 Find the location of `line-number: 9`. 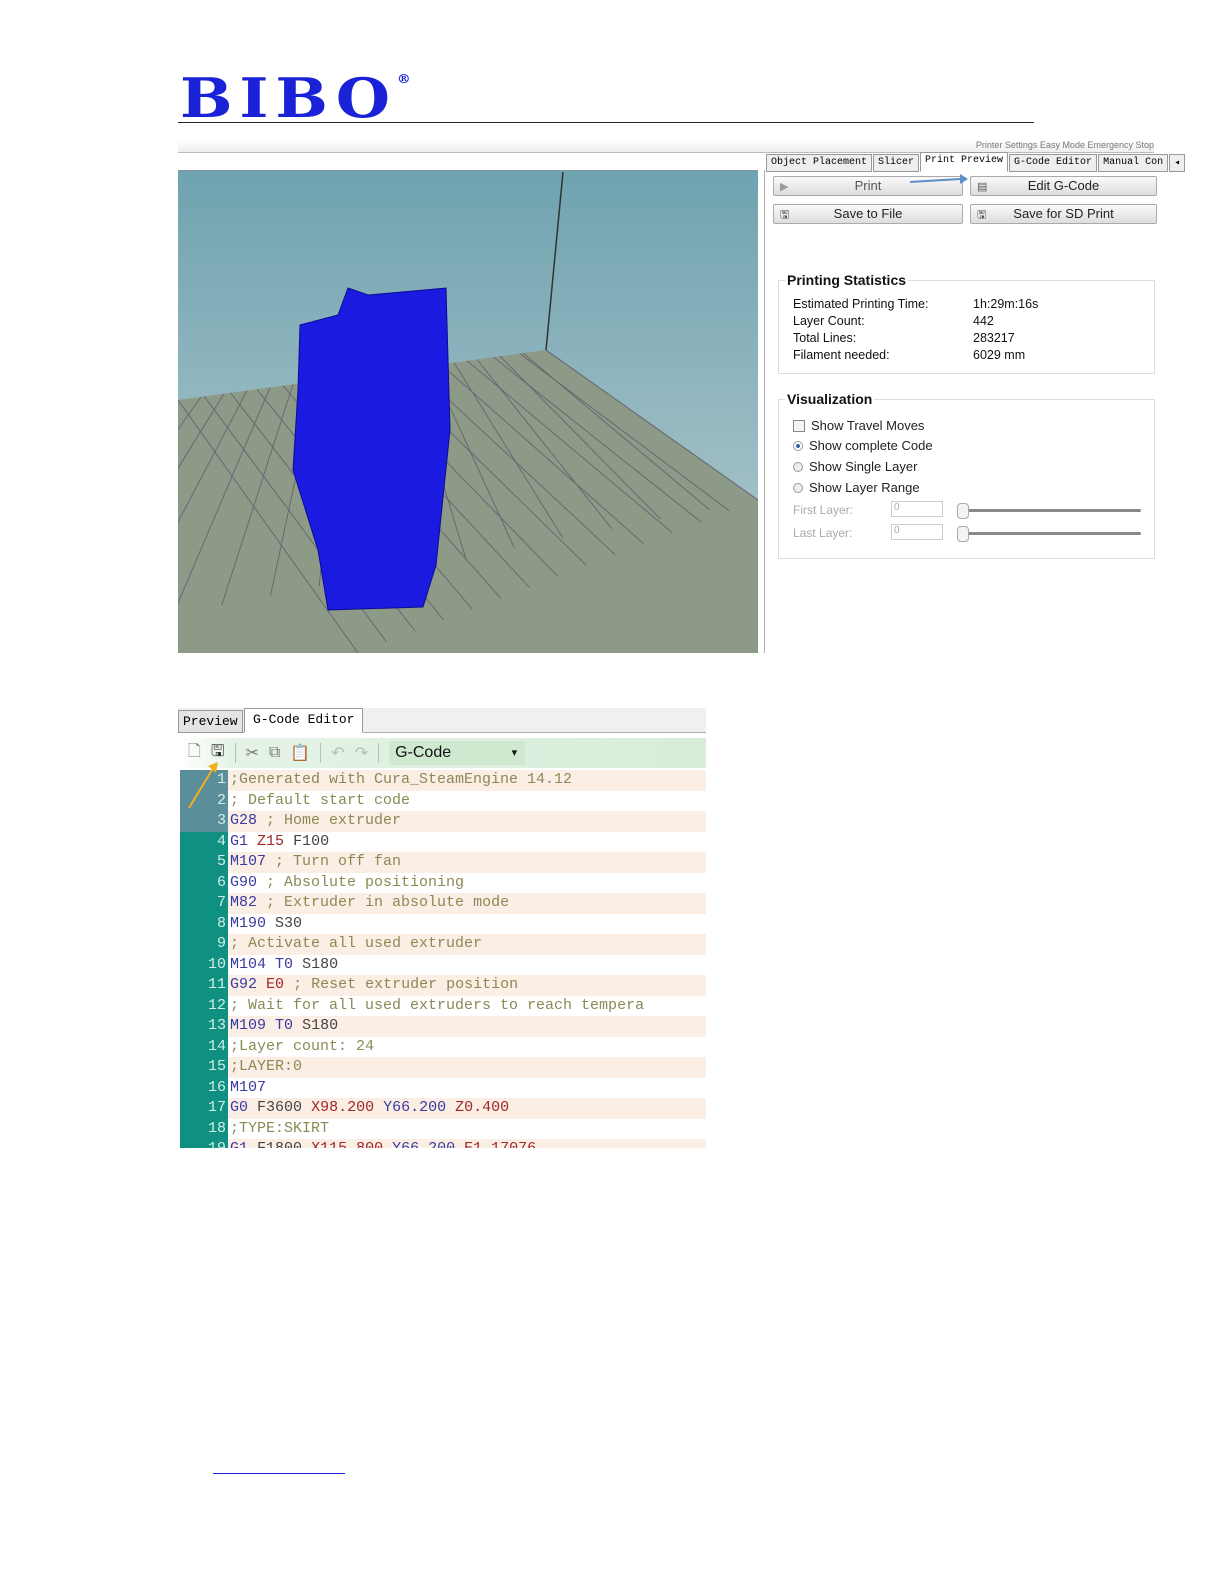

line-number: 9 is located at coordinates (204, 944).